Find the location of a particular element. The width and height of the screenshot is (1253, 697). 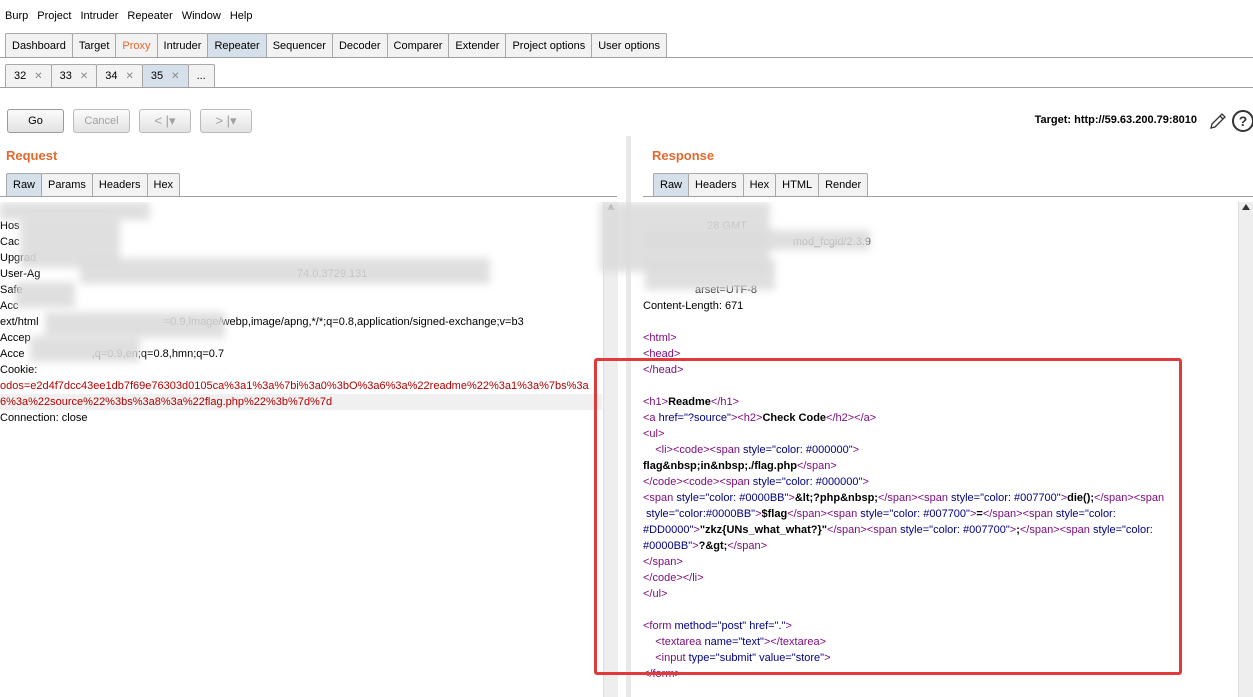

tab-sequencer: Sequencer is located at coordinates (299, 45).